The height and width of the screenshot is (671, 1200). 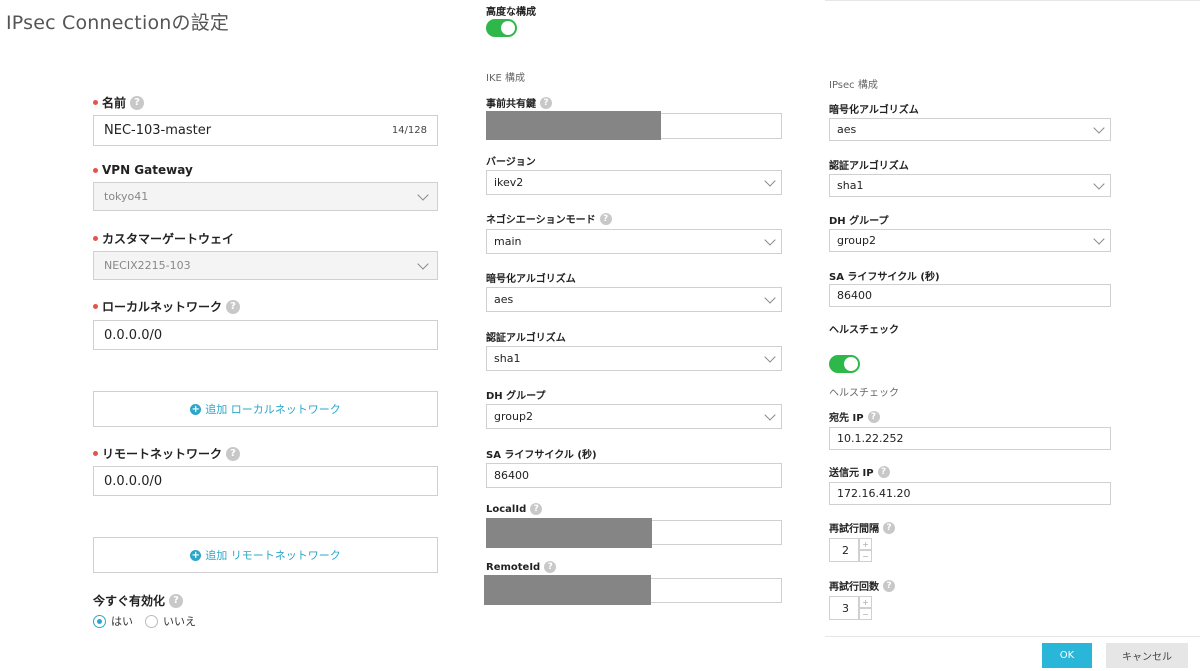 I want to click on healthcheck-label-text: ヘルスチェック, so click(x=864, y=330).